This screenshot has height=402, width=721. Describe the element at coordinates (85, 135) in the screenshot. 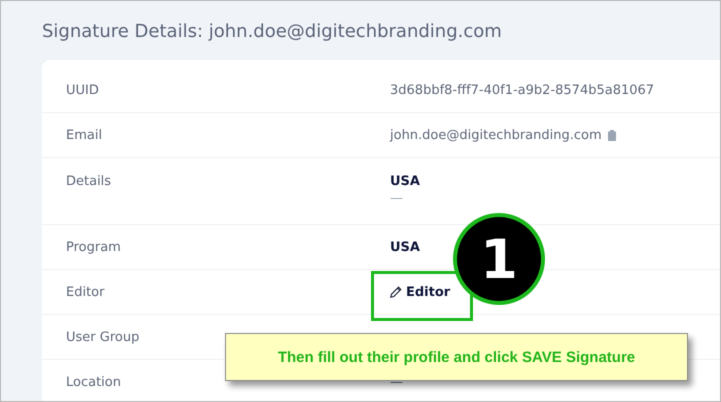

I see `field-label: Email` at that location.